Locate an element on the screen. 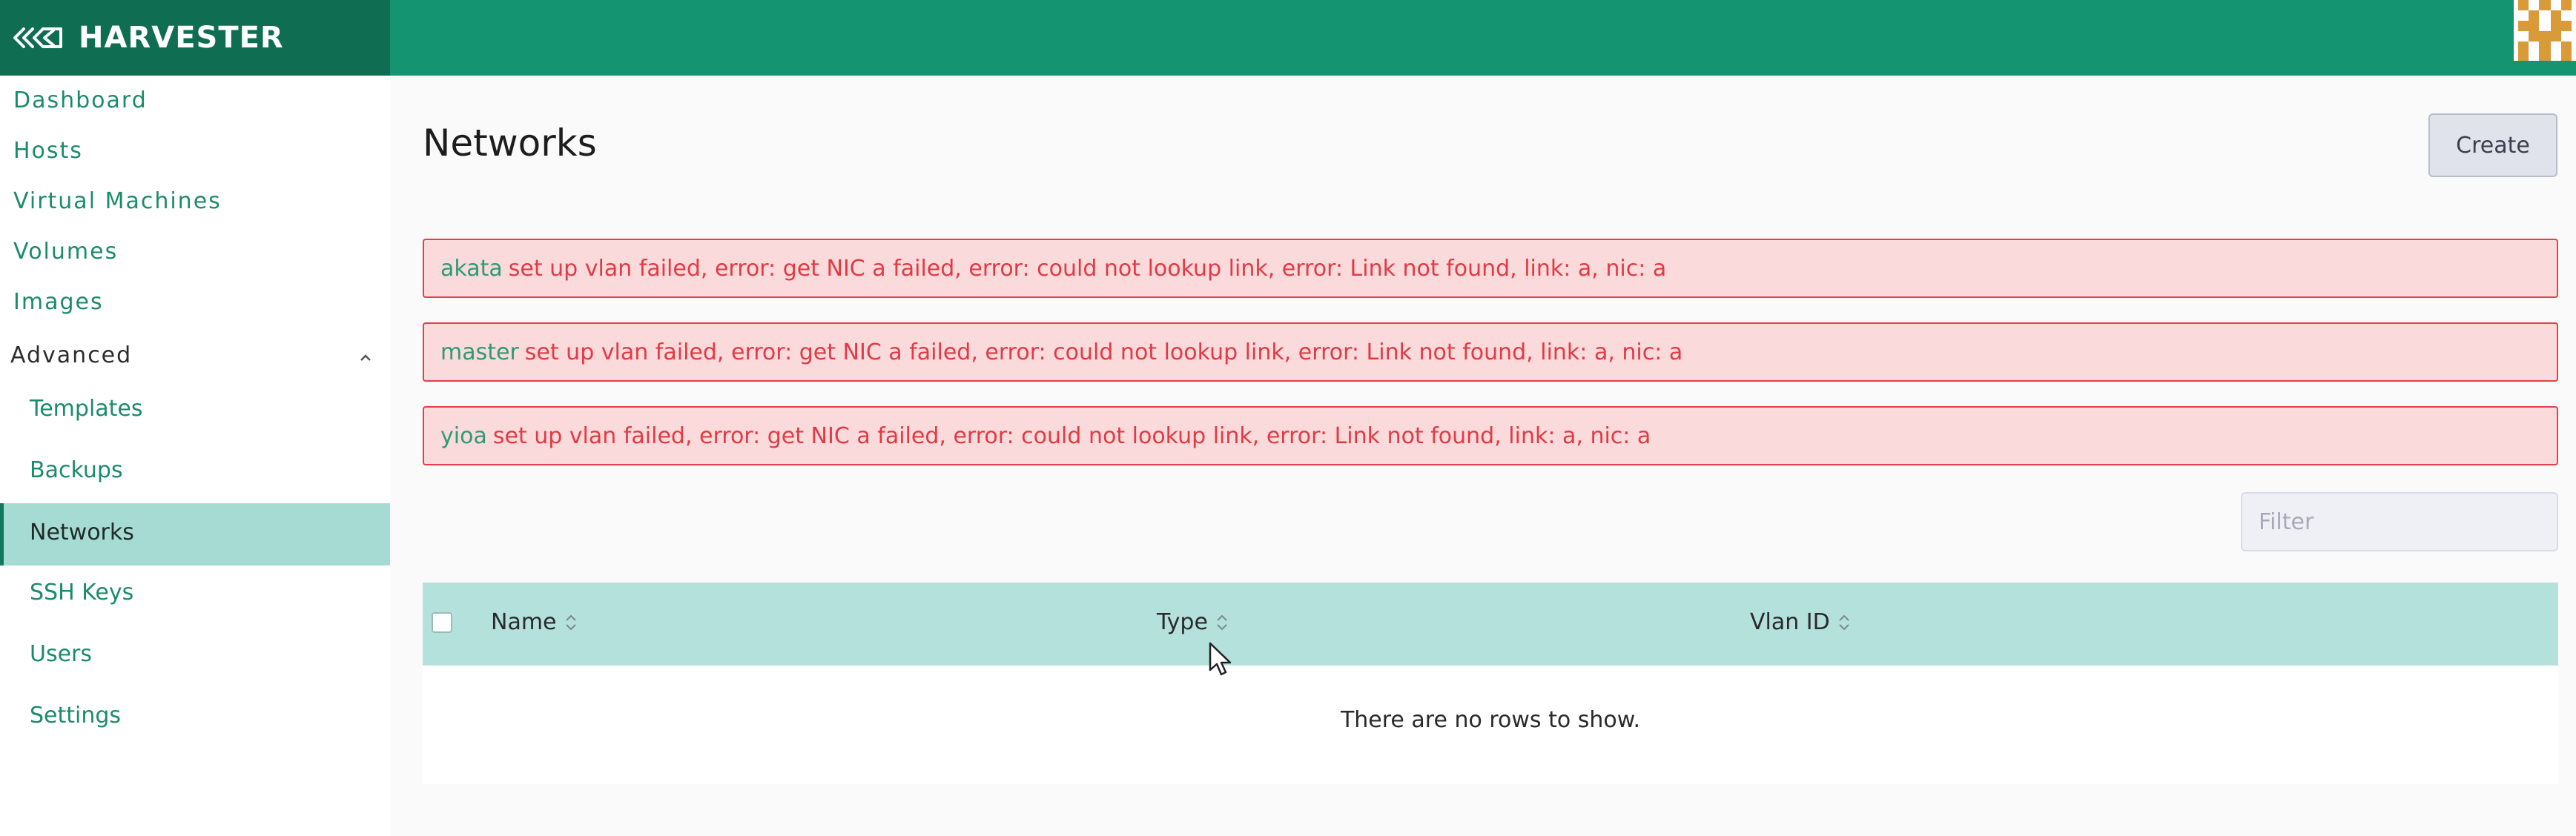 The width and height of the screenshot is (2576, 836). table-body: There are no rows to show. is located at coordinates (1490, 725).